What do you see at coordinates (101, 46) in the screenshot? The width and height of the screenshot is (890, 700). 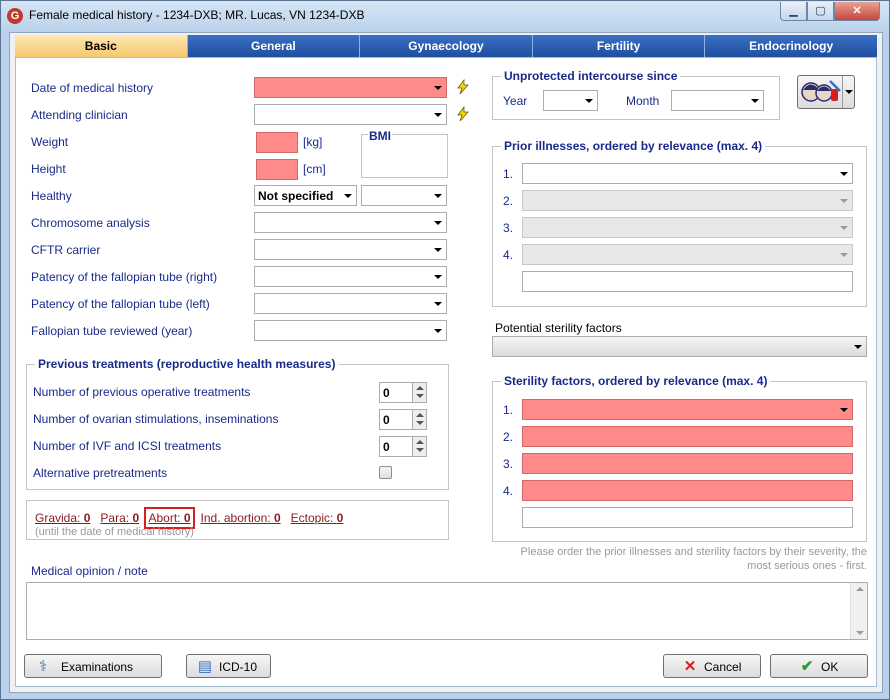 I see `tab-basic: Basic` at bounding box center [101, 46].